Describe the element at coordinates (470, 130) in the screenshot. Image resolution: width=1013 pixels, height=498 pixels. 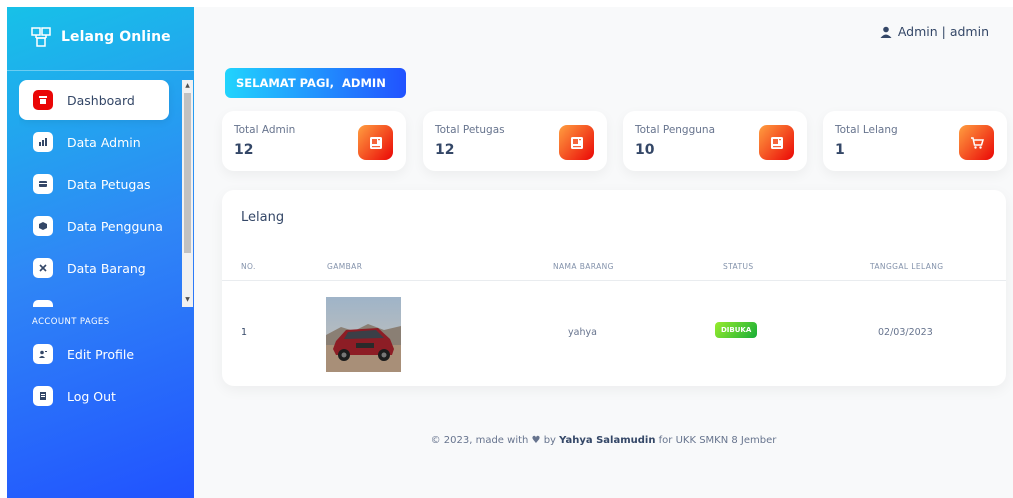
I see `stat-label: Total Petugas` at that location.